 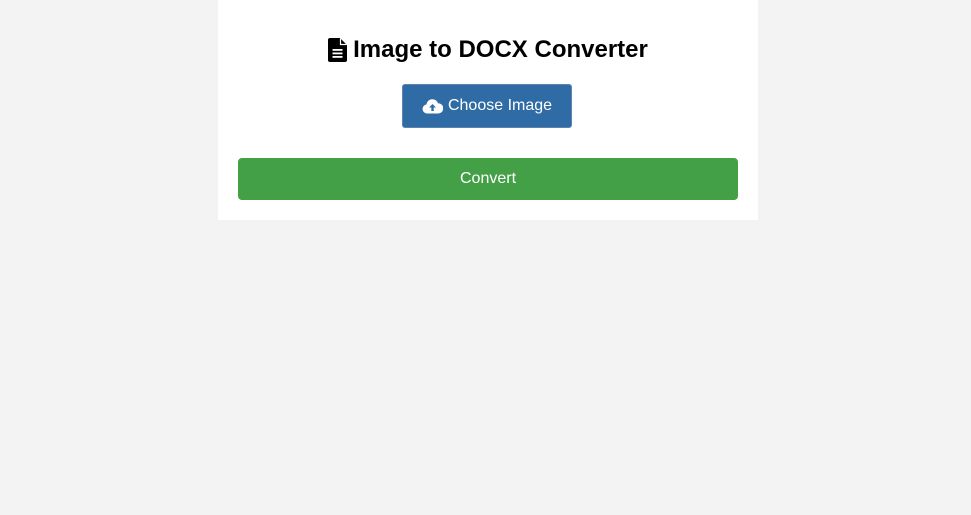 I want to click on choose-image-button: Choose Image, so click(x=487, y=106).